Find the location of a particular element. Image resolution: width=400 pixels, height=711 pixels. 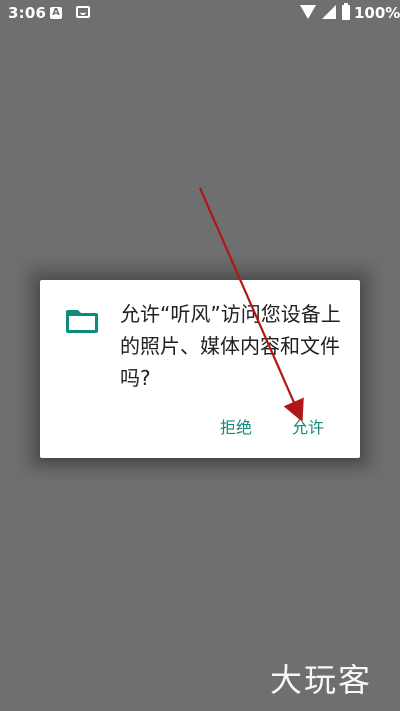

deny-button: 拒绝 is located at coordinates (236, 428).